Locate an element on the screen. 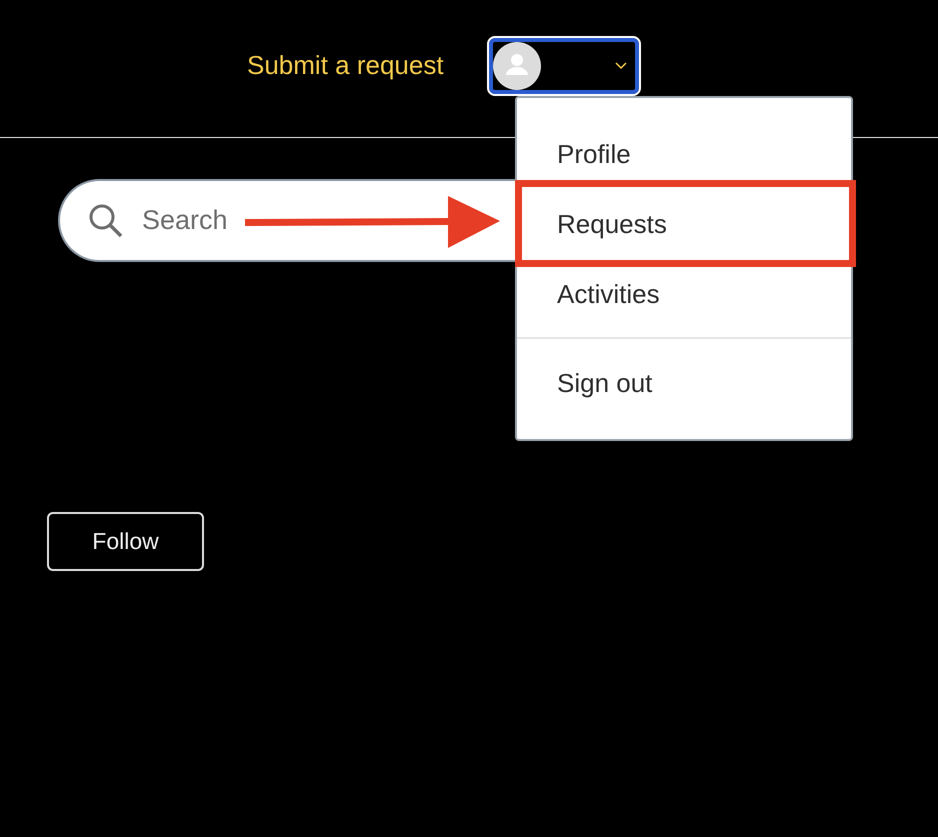 This screenshot has height=837, width=938. caret-icon is located at coordinates (620, 66).